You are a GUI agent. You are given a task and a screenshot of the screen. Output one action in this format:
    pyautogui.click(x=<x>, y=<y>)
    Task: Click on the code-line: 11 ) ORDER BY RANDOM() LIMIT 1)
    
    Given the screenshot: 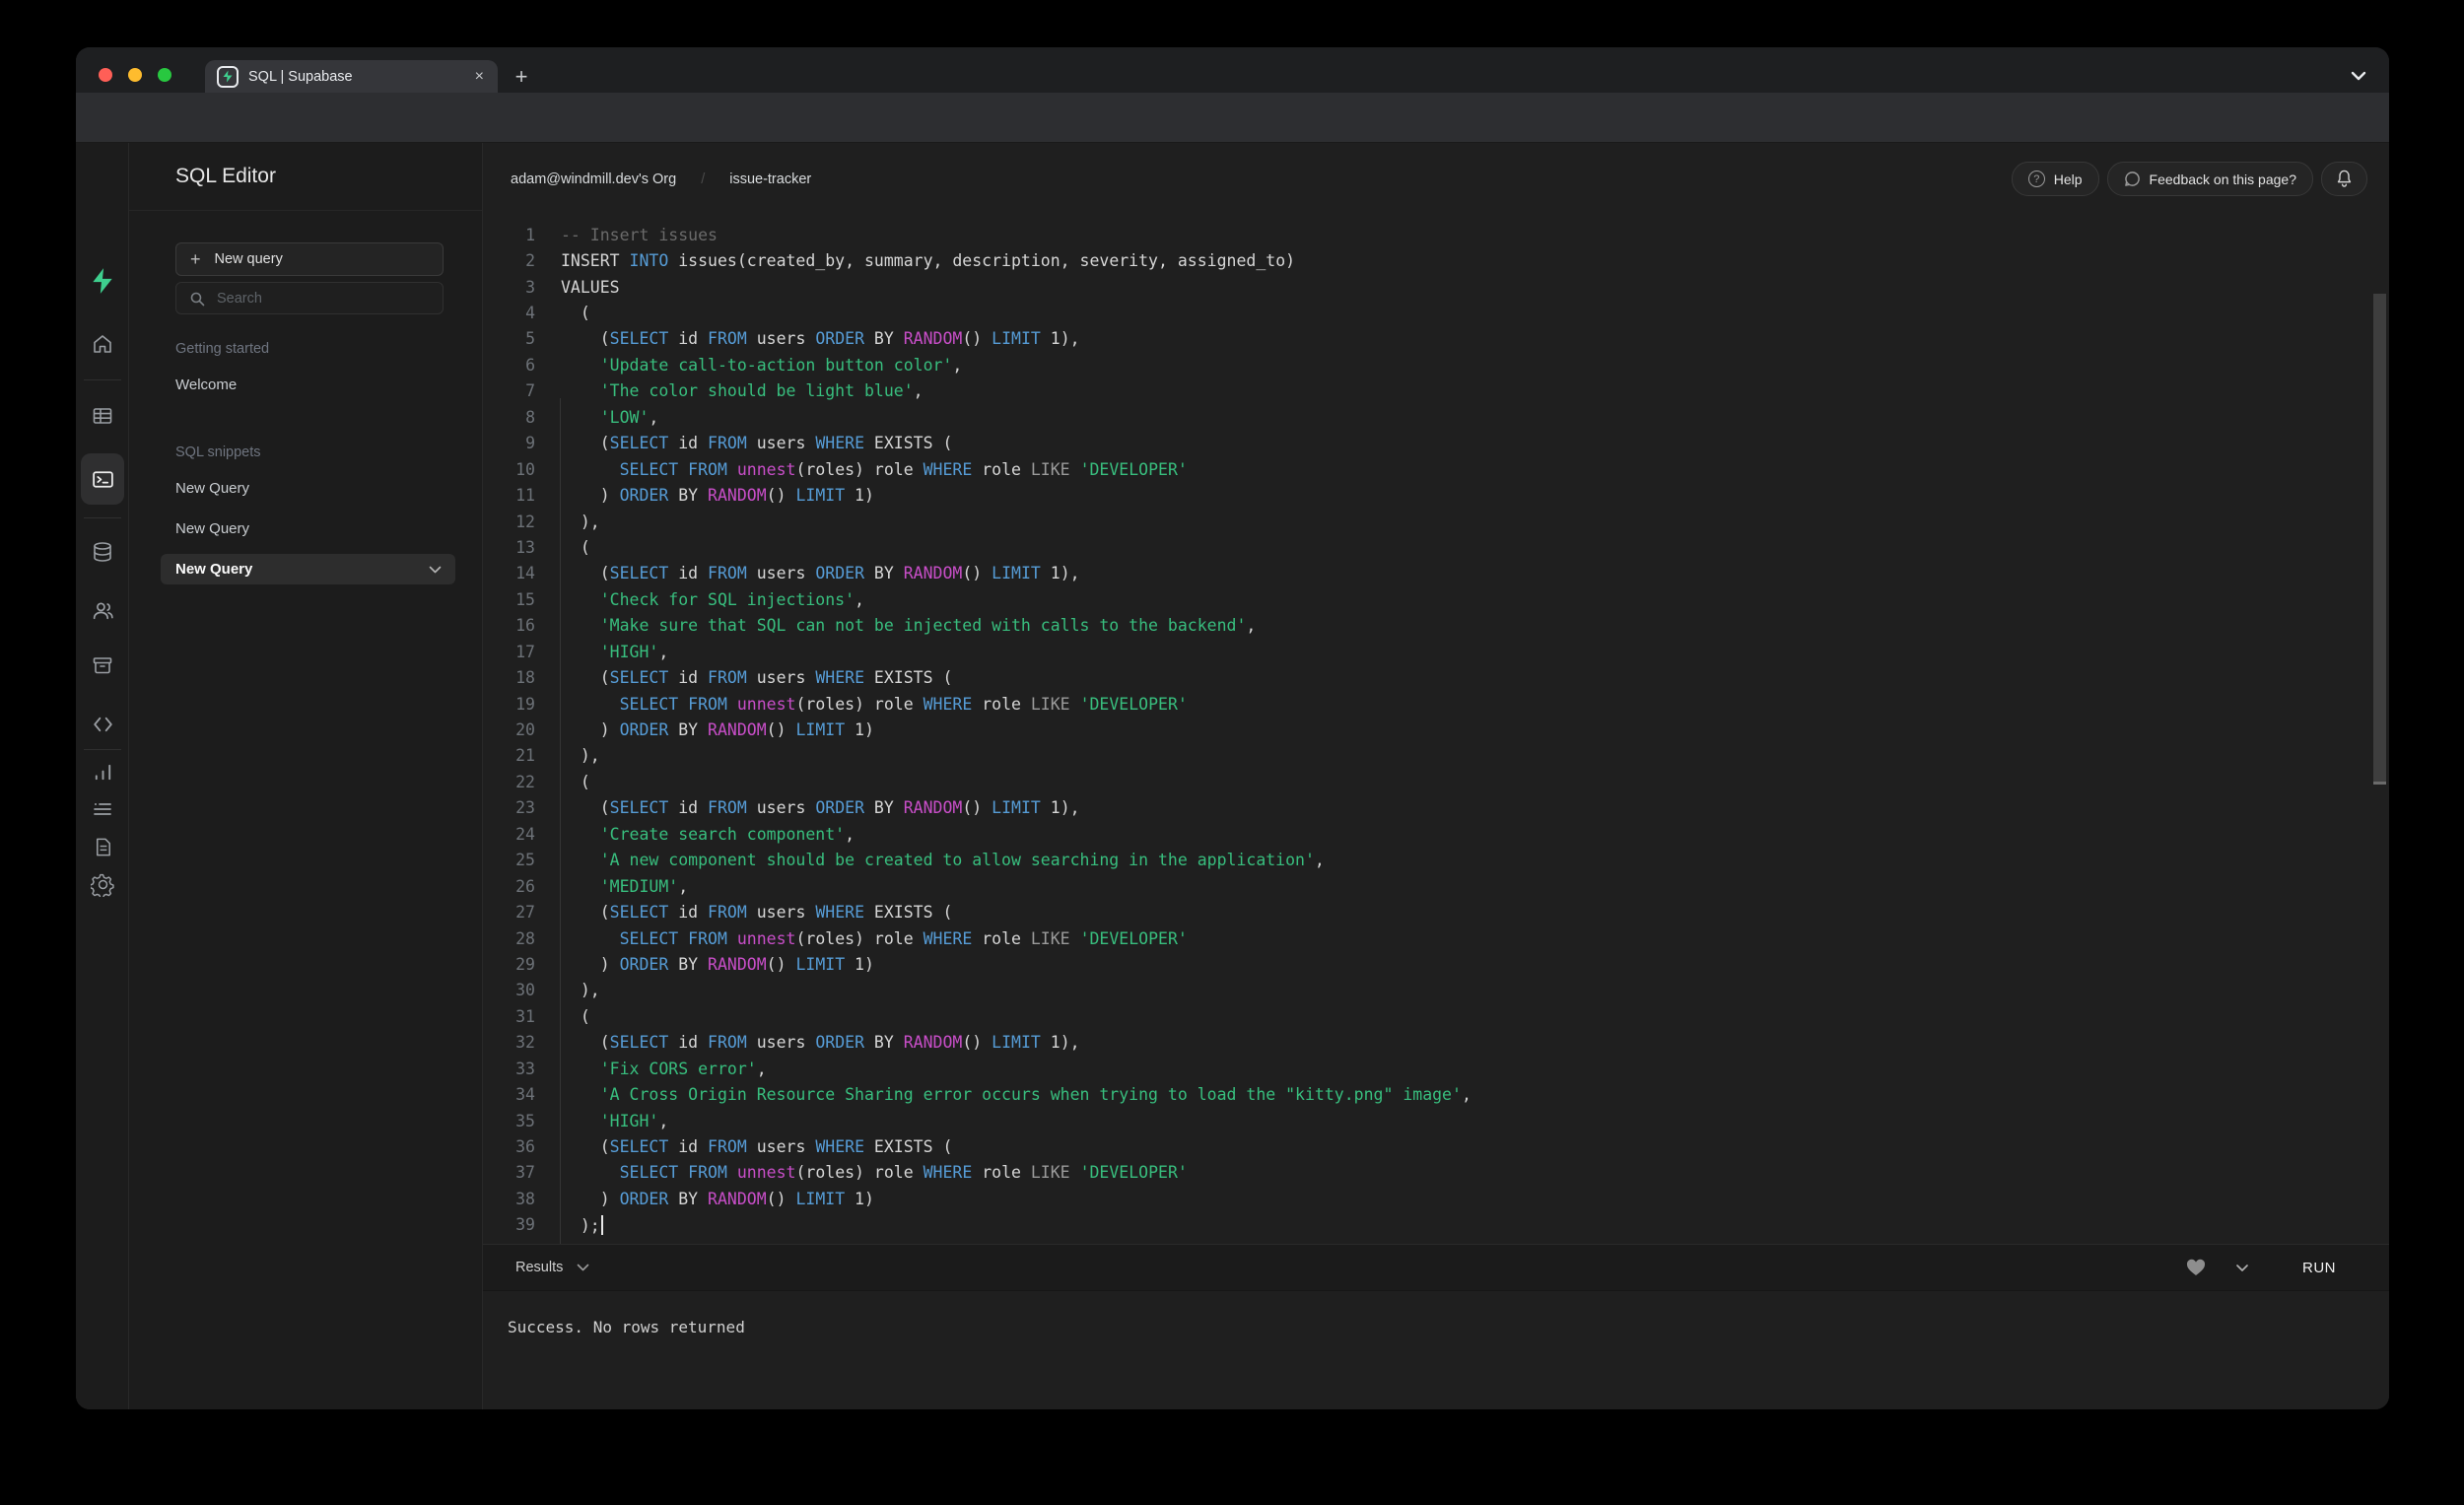 What is the action you would take?
    pyautogui.click(x=1436, y=495)
    